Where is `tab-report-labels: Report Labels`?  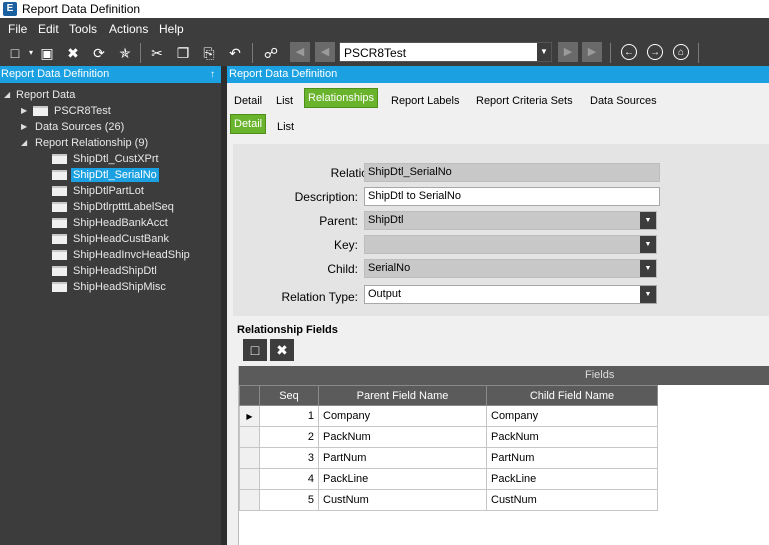 tab-report-labels: Report Labels is located at coordinates (425, 101).